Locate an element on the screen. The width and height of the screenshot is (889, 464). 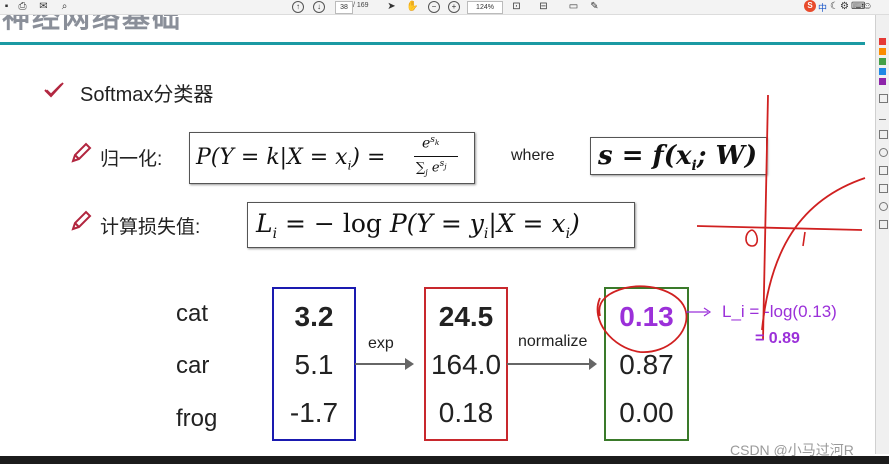
exp-frog: 0.18 is located at coordinates (466, 412).